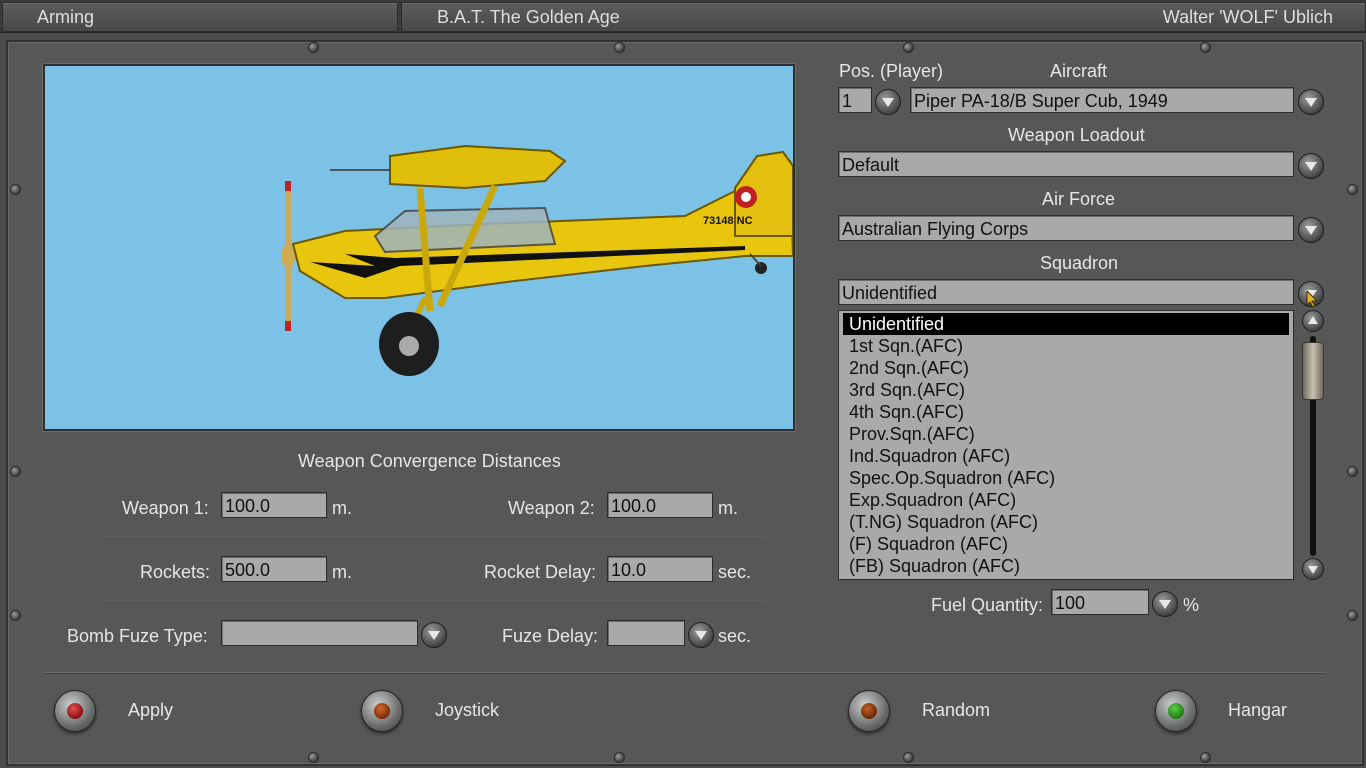 This screenshot has height=768, width=1366. Describe the element at coordinates (891, 71) in the screenshot. I see `pos-label: Pos. (Player)` at that location.